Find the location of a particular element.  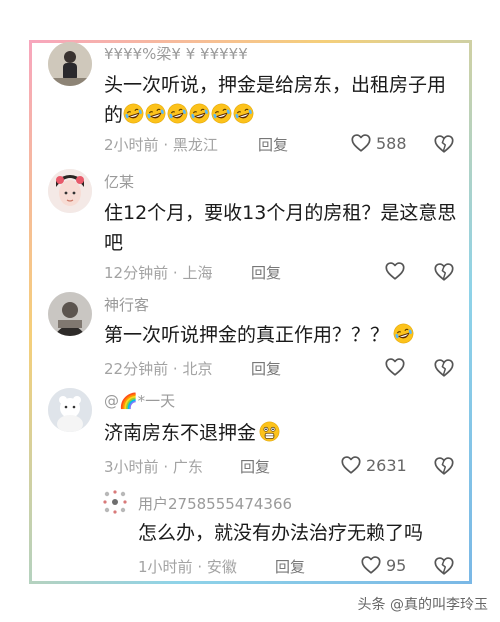

location: 上海 is located at coordinates (197, 273).